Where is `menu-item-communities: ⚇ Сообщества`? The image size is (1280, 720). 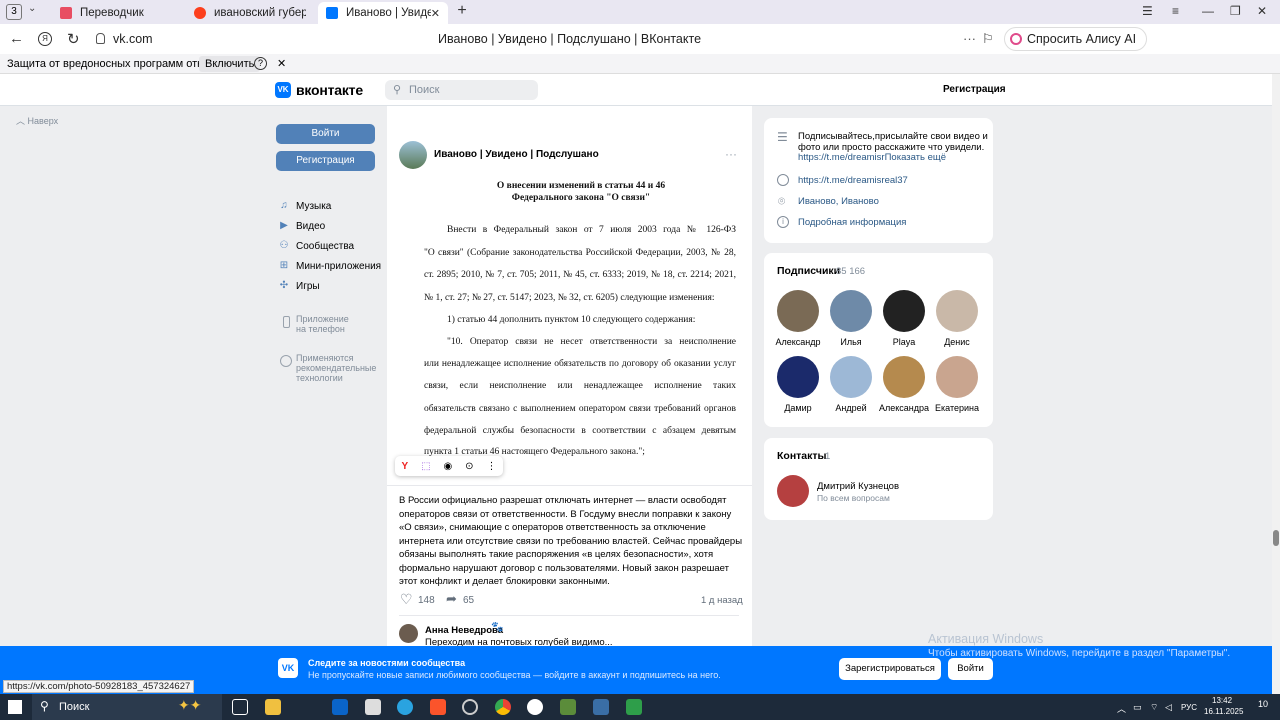 menu-item-communities: ⚇ Сообщества is located at coordinates (316, 246).